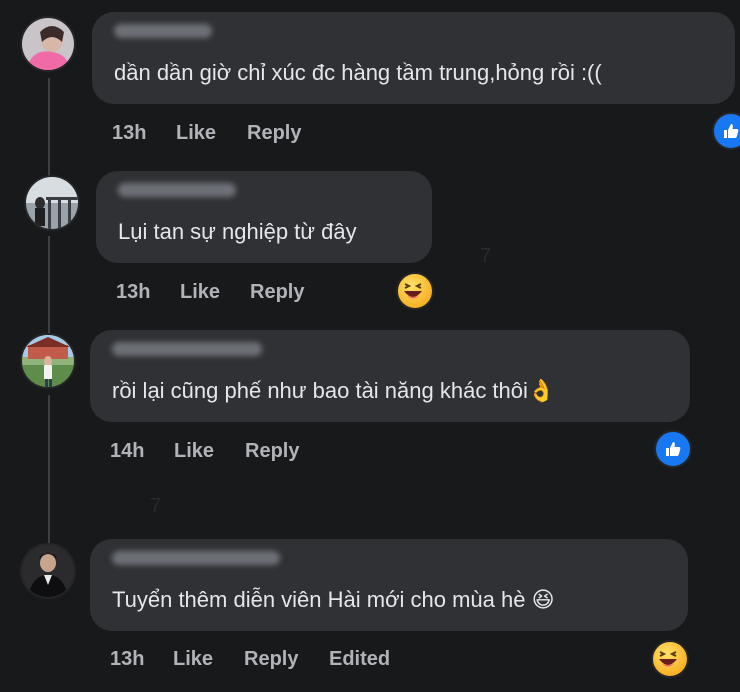 This screenshot has height=692, width=740. I want to click on comment-bubble: Lụi tan sự nghiệp từ đây, so click(264, 217).